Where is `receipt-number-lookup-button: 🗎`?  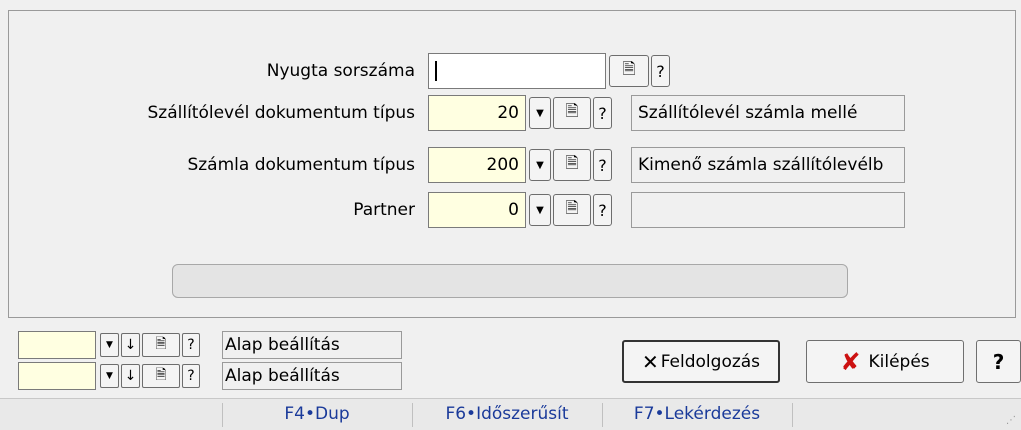
receipt-number-lookup-button: 🗎 is located at coordinates (629, 71).